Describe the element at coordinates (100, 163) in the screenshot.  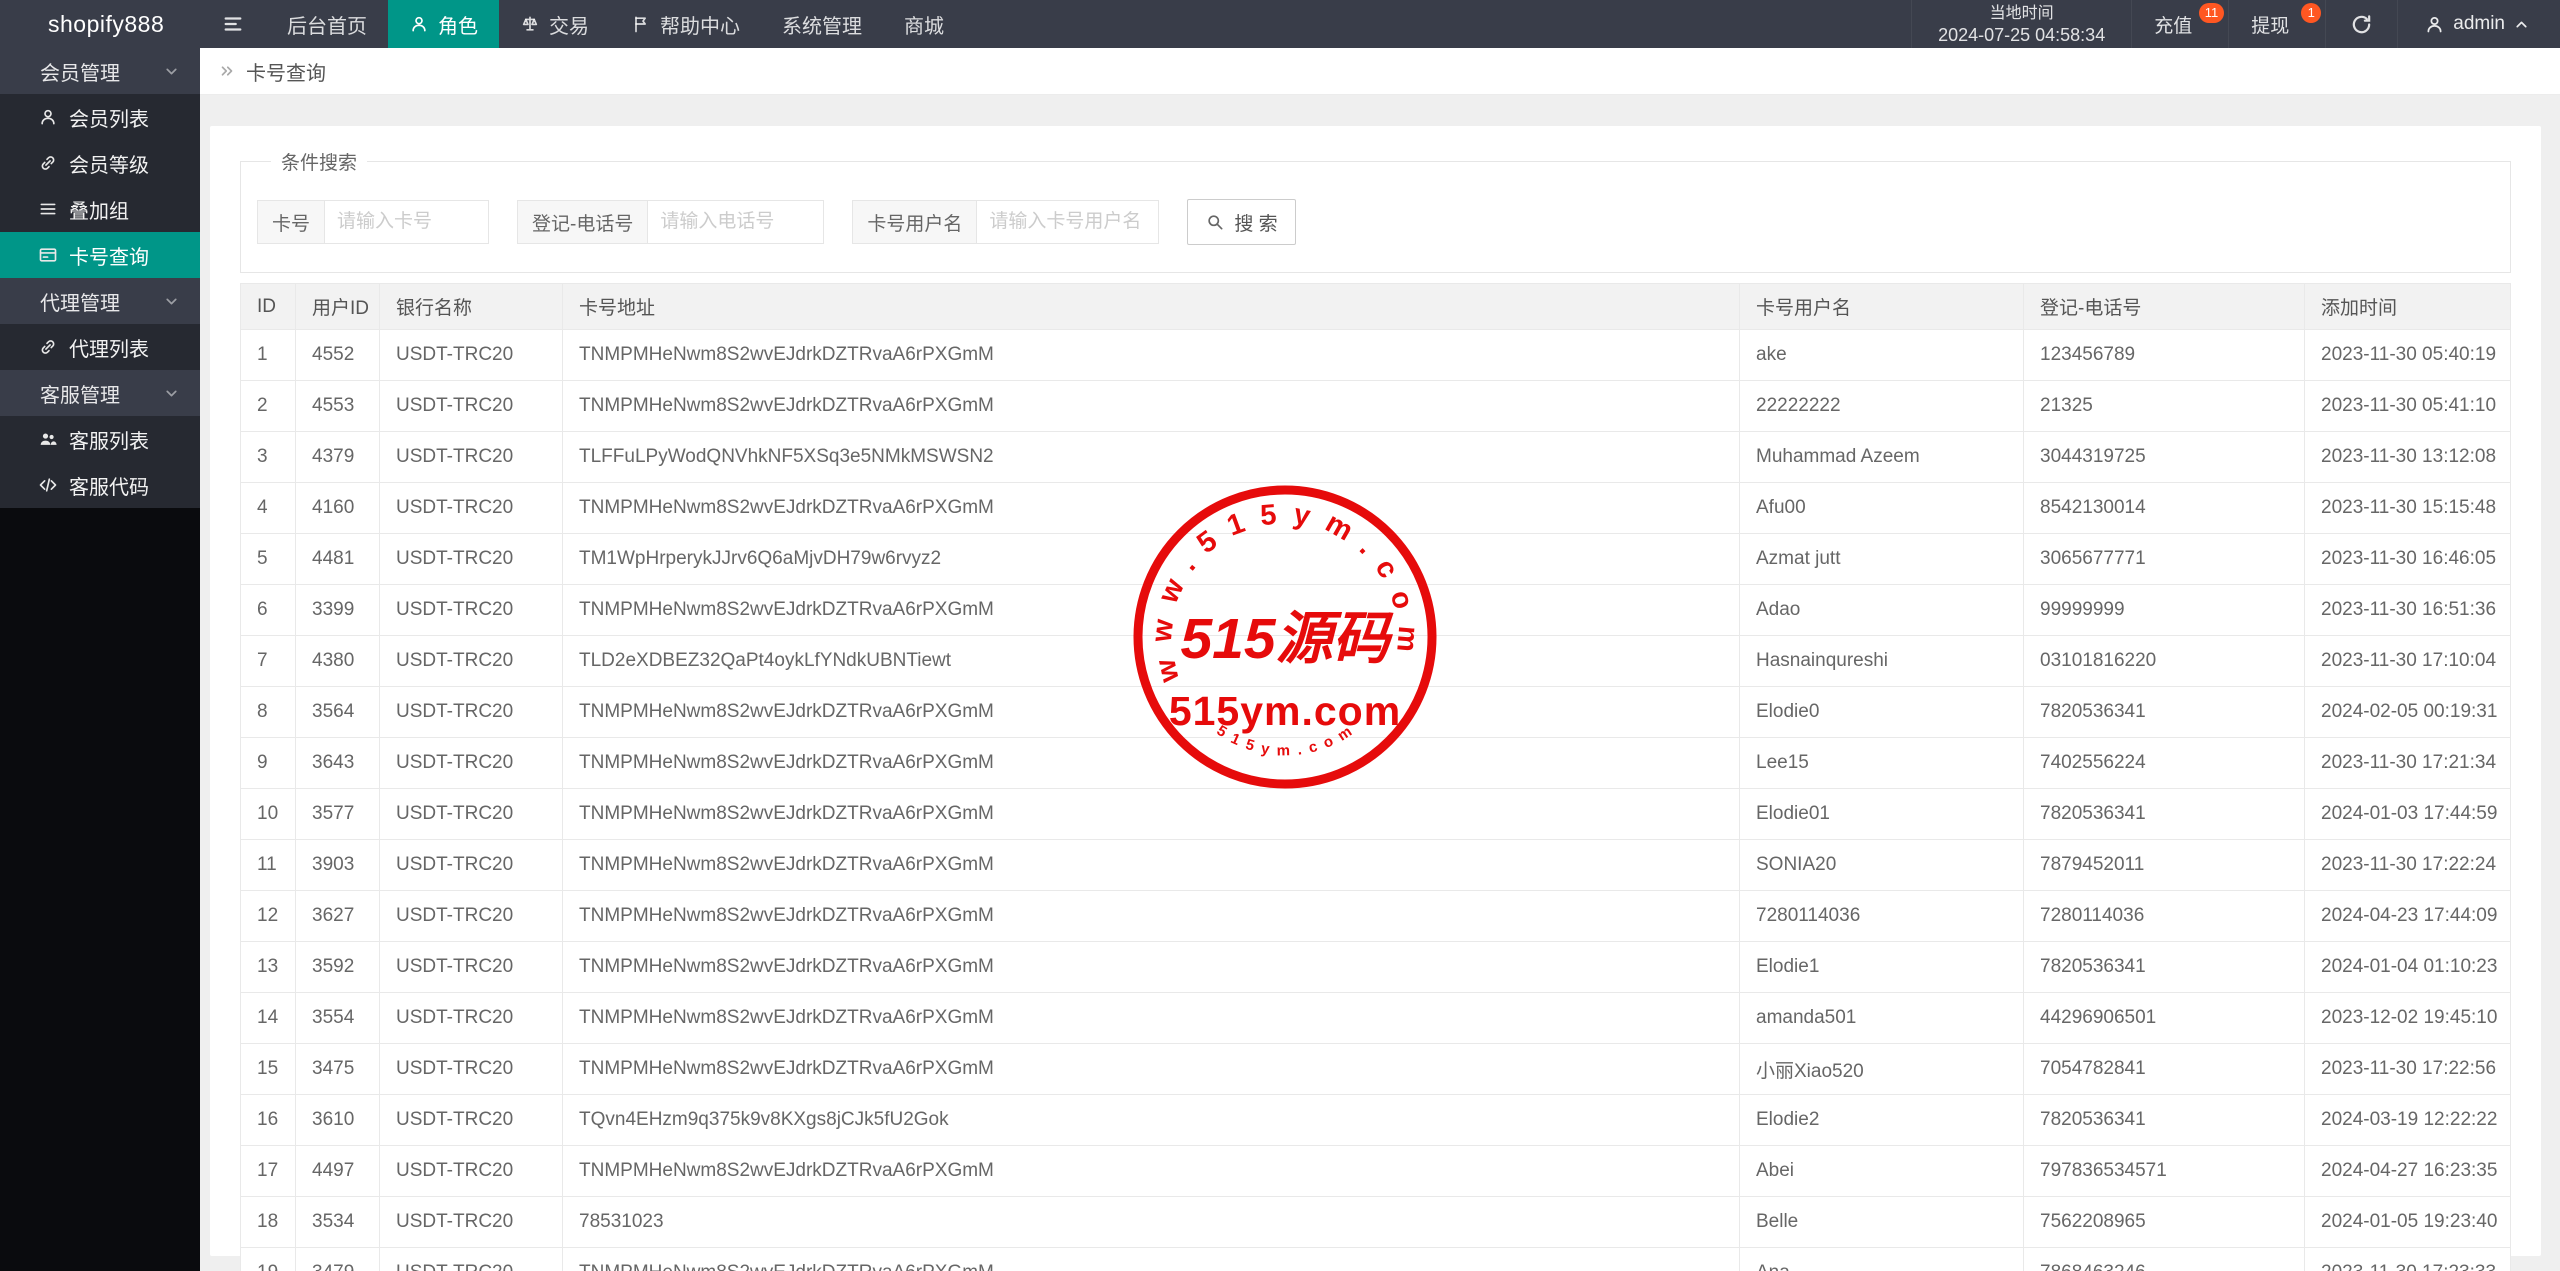
I see `sidebar-item-3: 会员等级` at that location.